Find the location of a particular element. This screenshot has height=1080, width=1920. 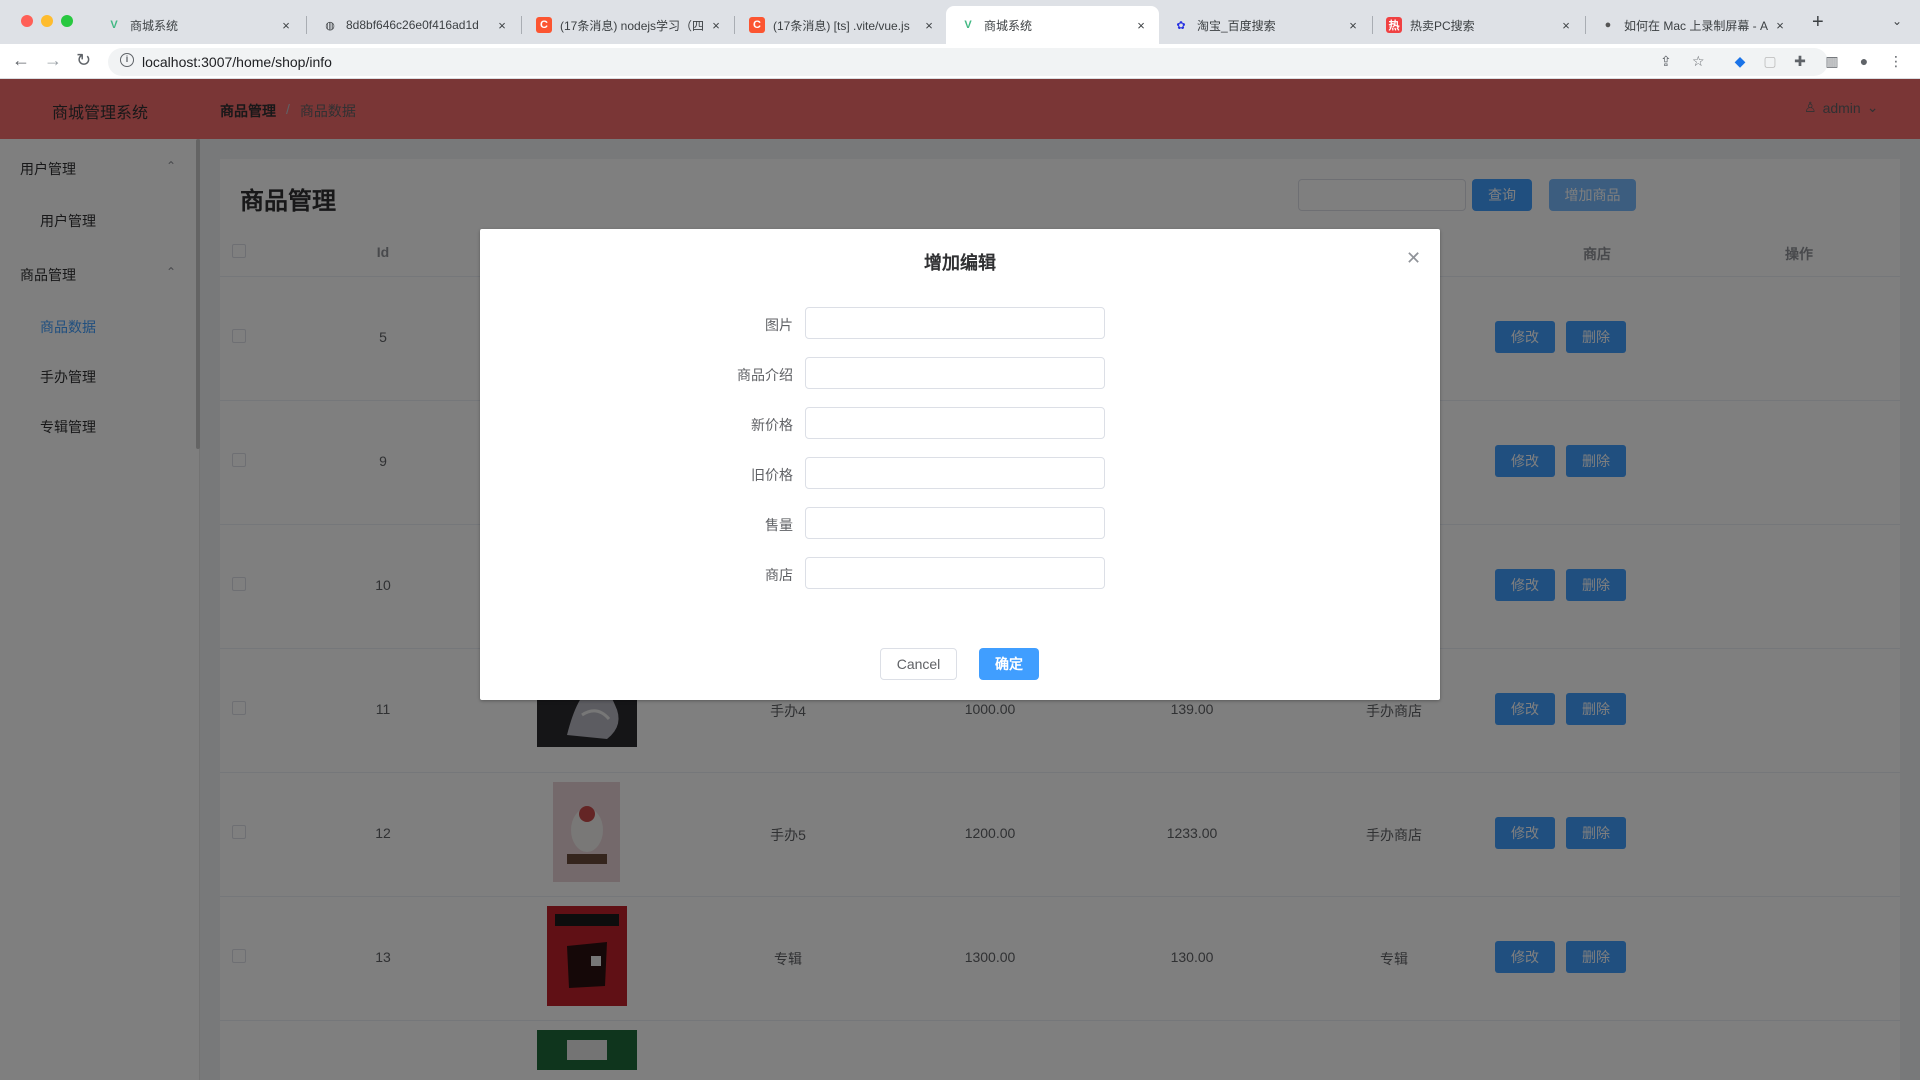

description-input is located at coordinates (955, 373).